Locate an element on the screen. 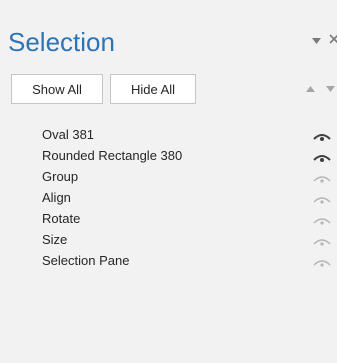  list-item-label: Rounded Rectangle 380 is located at coordinates (112, 155).